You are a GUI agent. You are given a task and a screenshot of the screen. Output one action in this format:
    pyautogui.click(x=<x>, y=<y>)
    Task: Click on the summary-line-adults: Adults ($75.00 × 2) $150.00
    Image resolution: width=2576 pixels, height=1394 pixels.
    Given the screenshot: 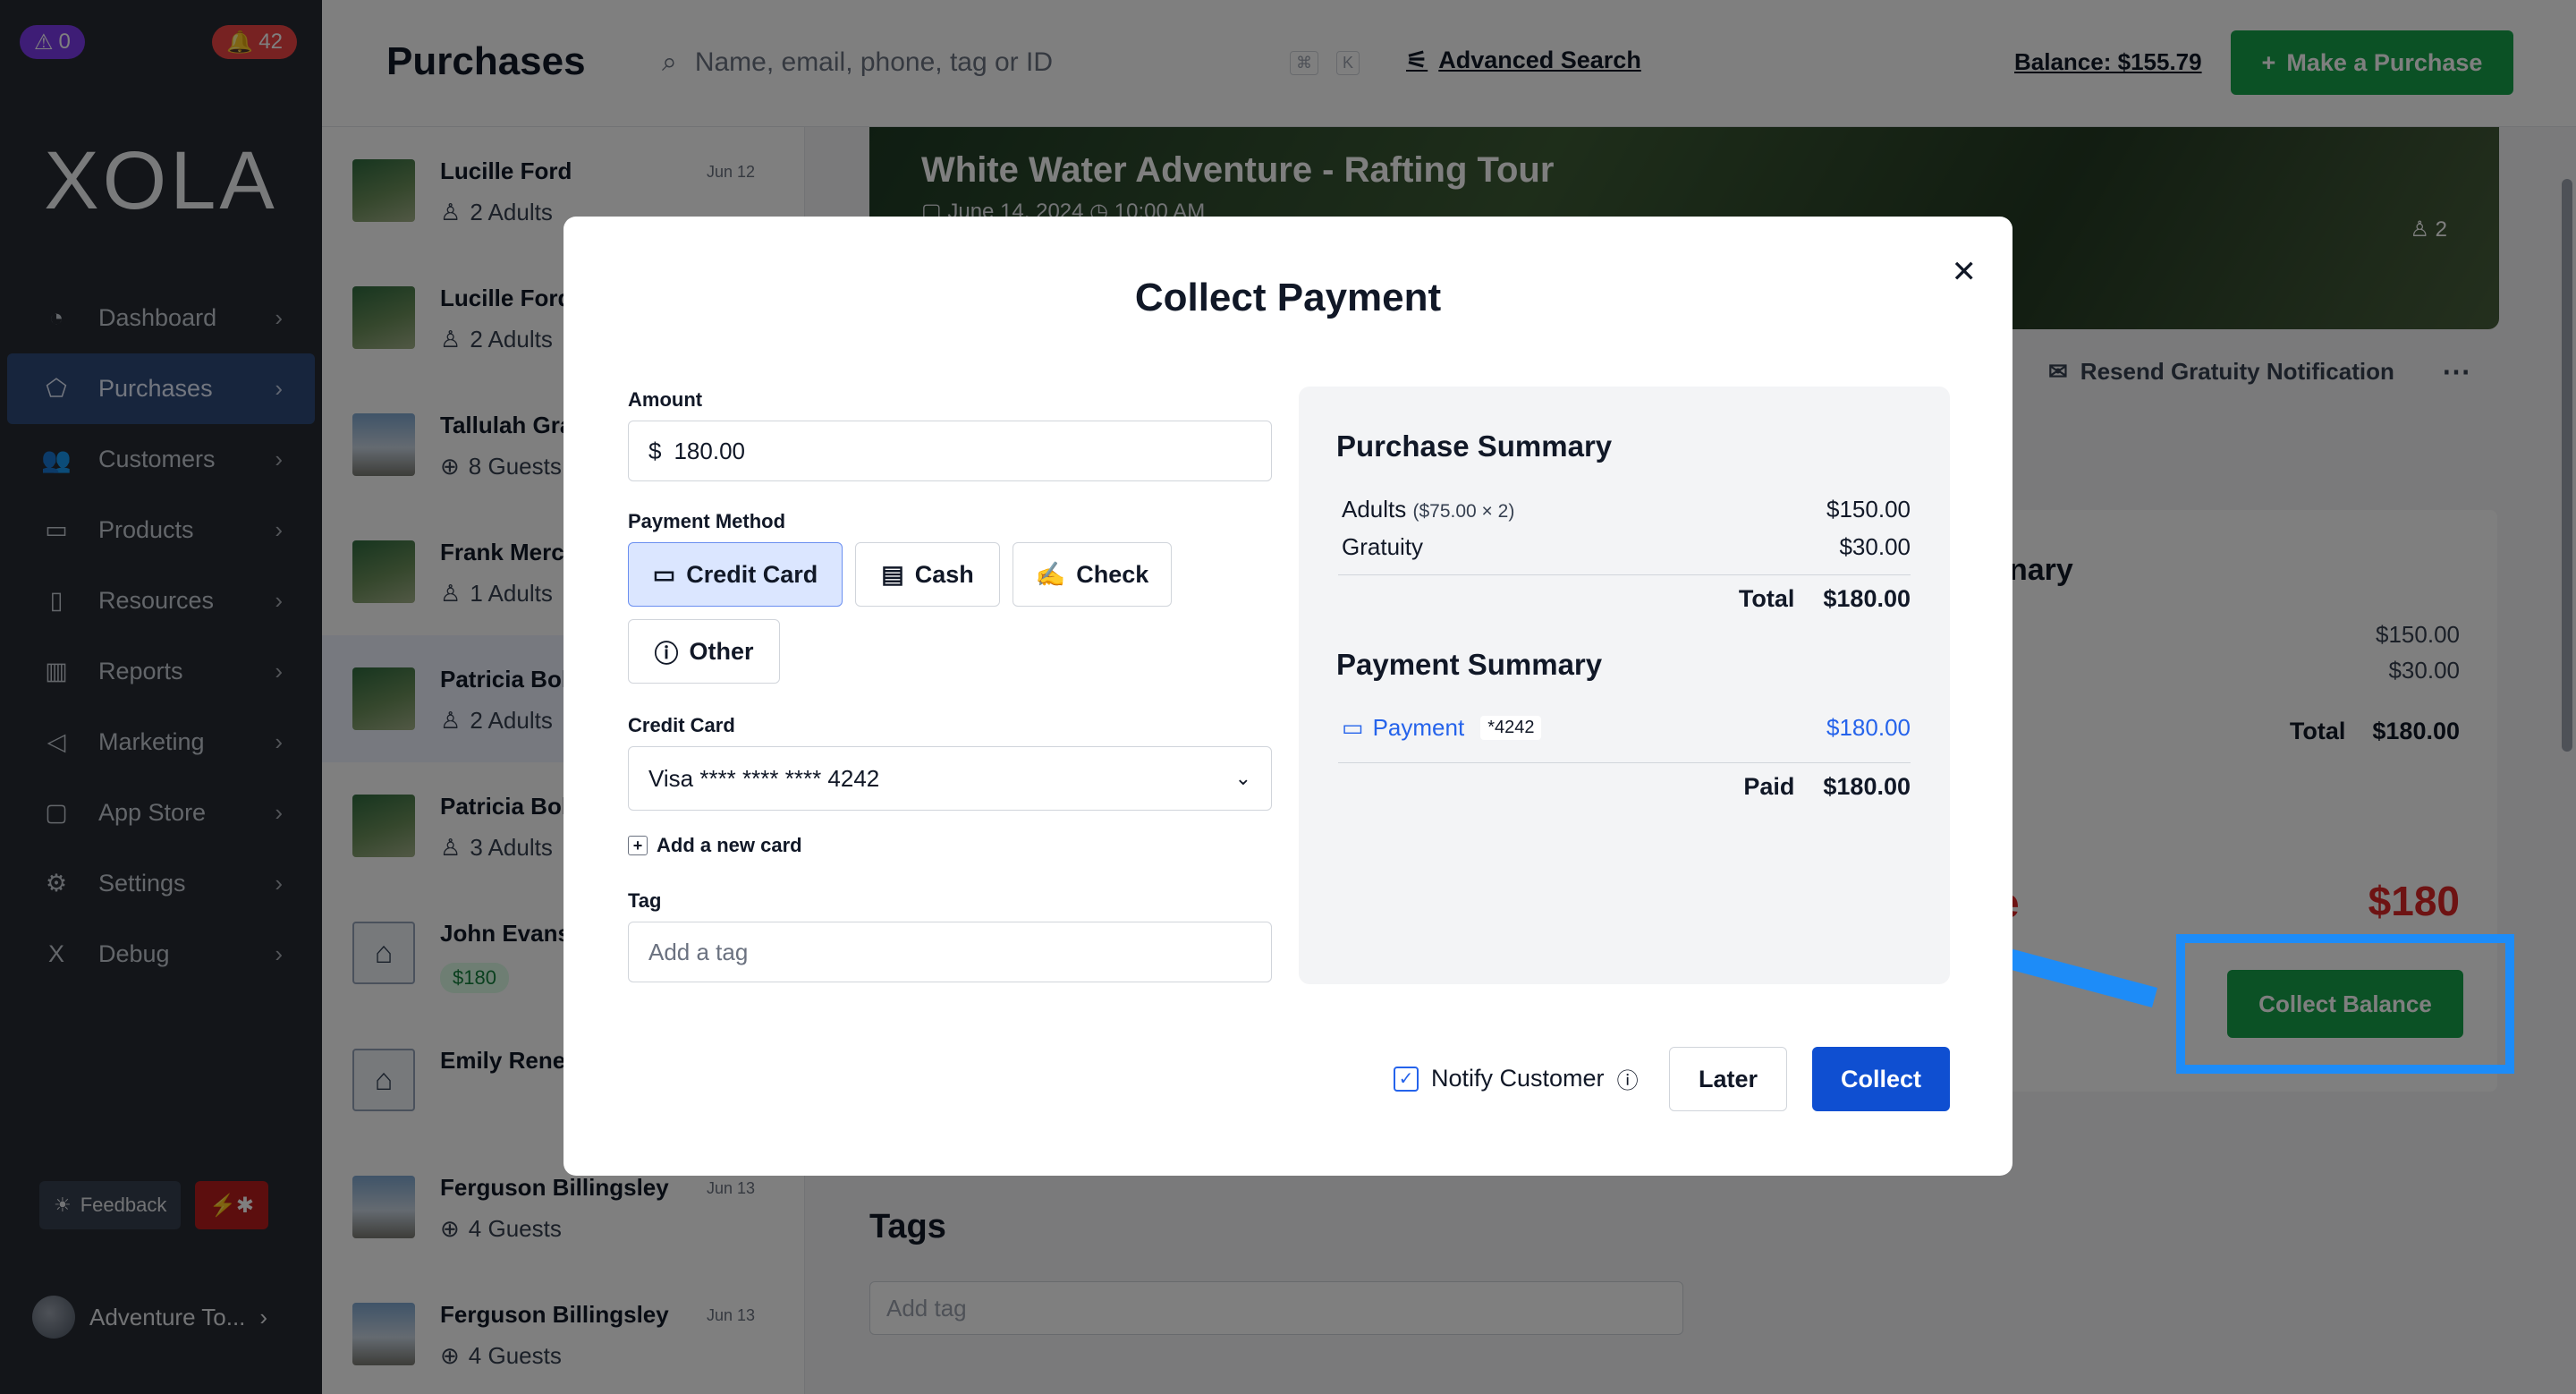 What is the action you would take?
    pyautogui.click(x=1626, y=510)
    